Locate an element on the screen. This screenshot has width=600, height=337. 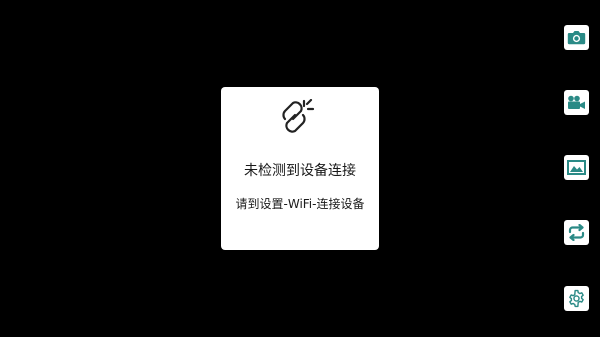
video-camera-icon is located at coordinates (576, 102).